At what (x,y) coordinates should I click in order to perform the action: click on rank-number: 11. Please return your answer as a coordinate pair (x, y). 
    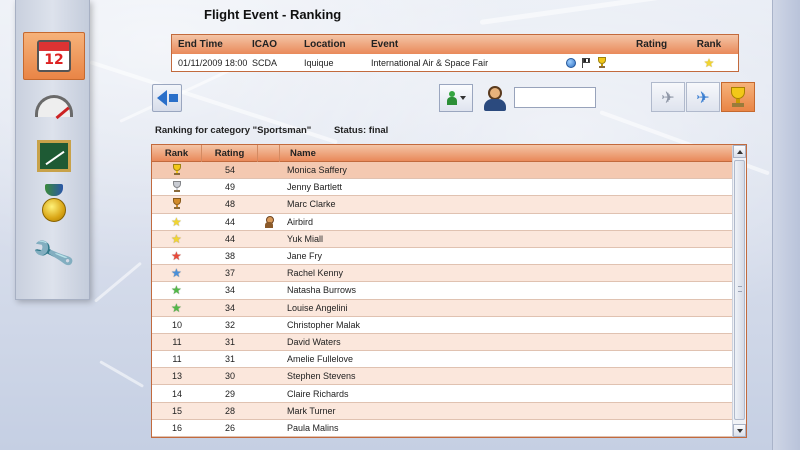
    Looking at the image, I should click on (177, 359).